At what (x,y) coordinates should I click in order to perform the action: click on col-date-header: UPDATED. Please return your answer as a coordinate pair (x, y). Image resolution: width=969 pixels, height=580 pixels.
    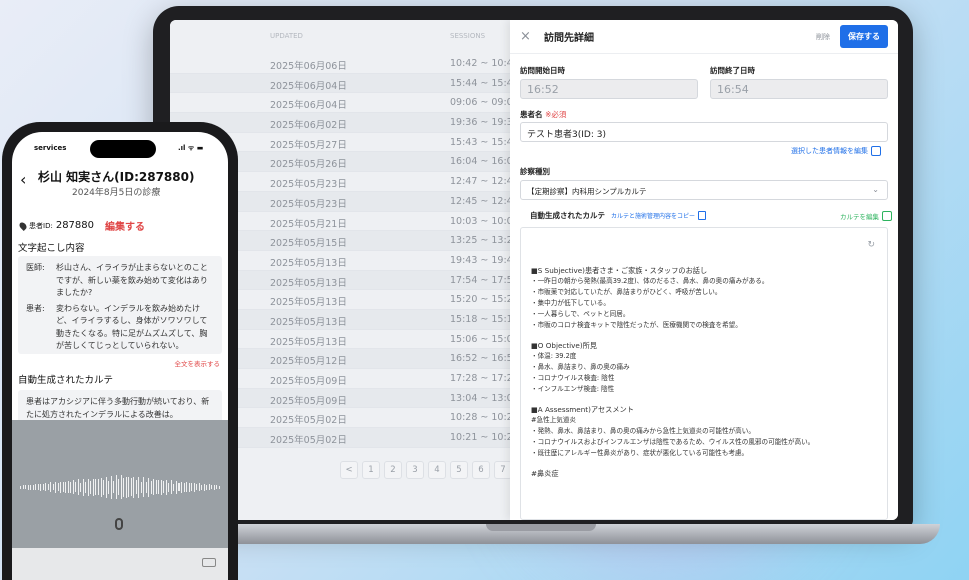
    Looking at the image, I should click on (286, 36).